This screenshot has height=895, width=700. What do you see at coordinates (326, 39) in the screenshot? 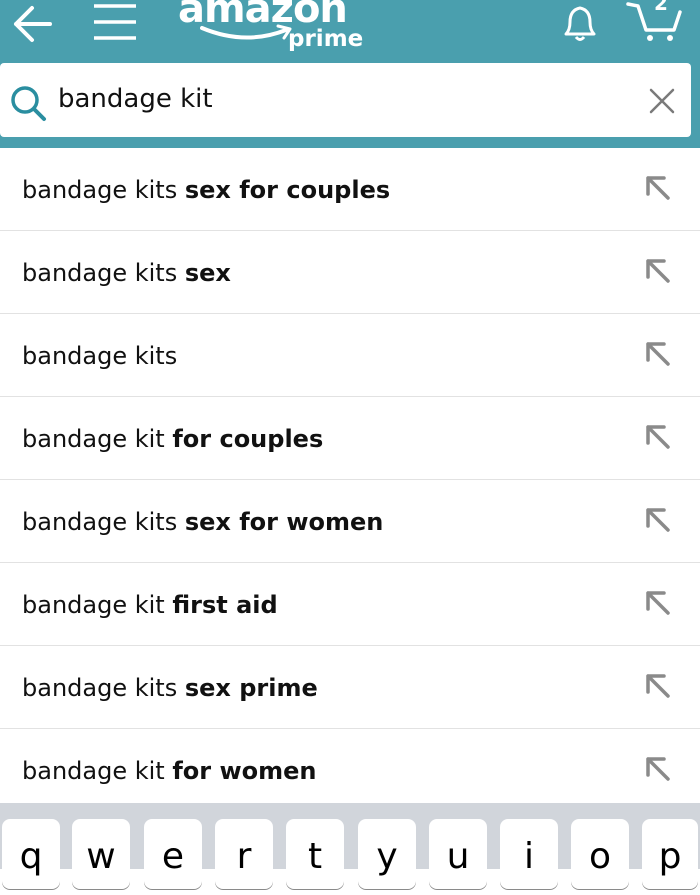
I see `logo-prime: prime` at bounding box center [326, 39].